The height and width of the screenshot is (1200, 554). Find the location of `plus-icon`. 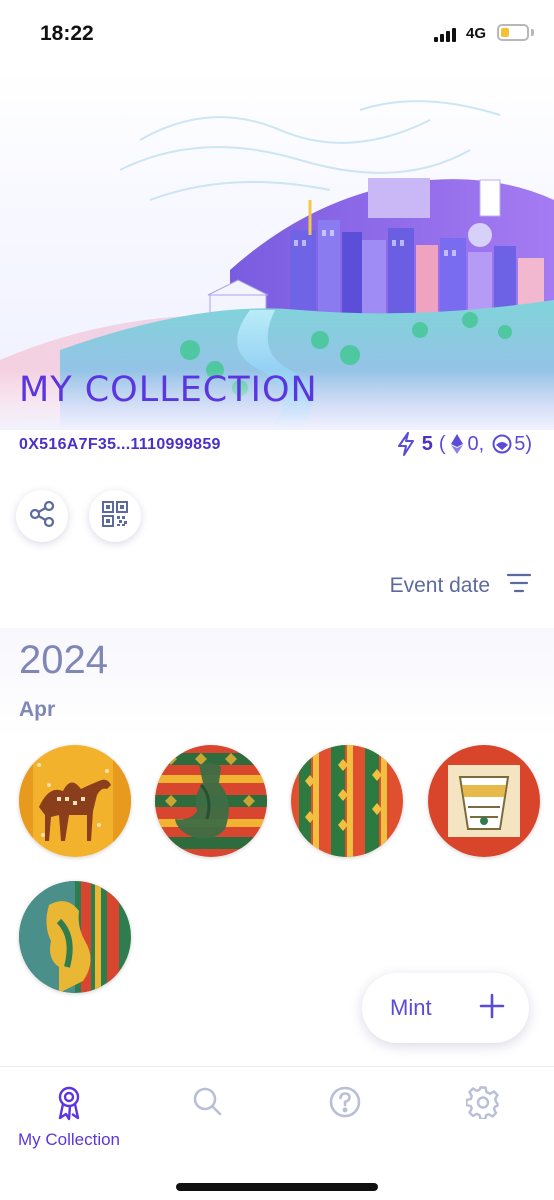

plus-icon is located at coordinates (492, 1008).